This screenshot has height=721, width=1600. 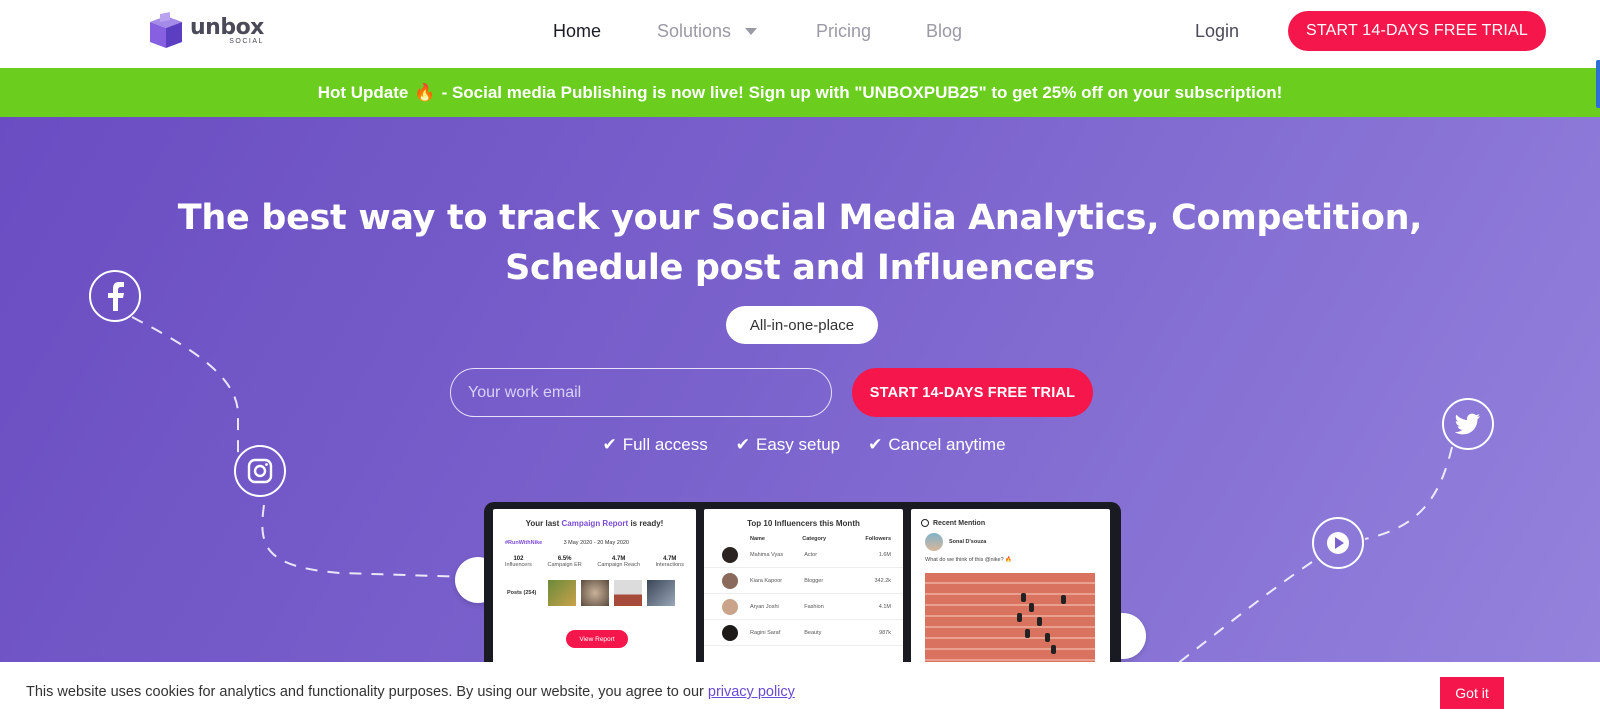 I want to click on fire-icon: 🔥, so click(x=425, y=92).